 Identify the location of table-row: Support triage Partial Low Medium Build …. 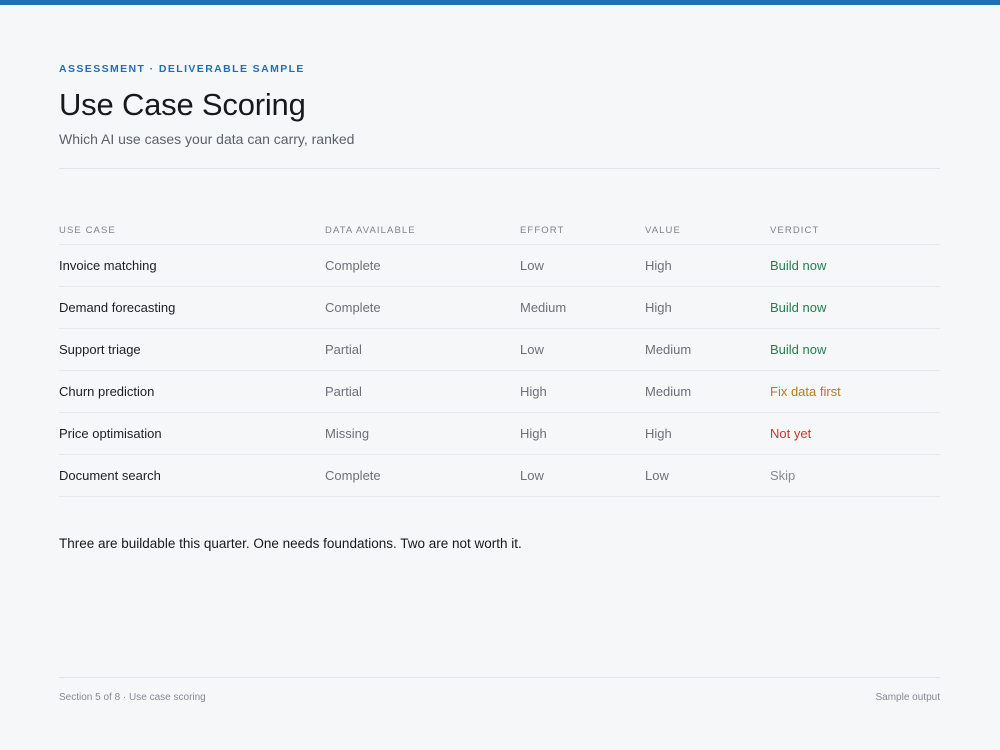
(499, 350).